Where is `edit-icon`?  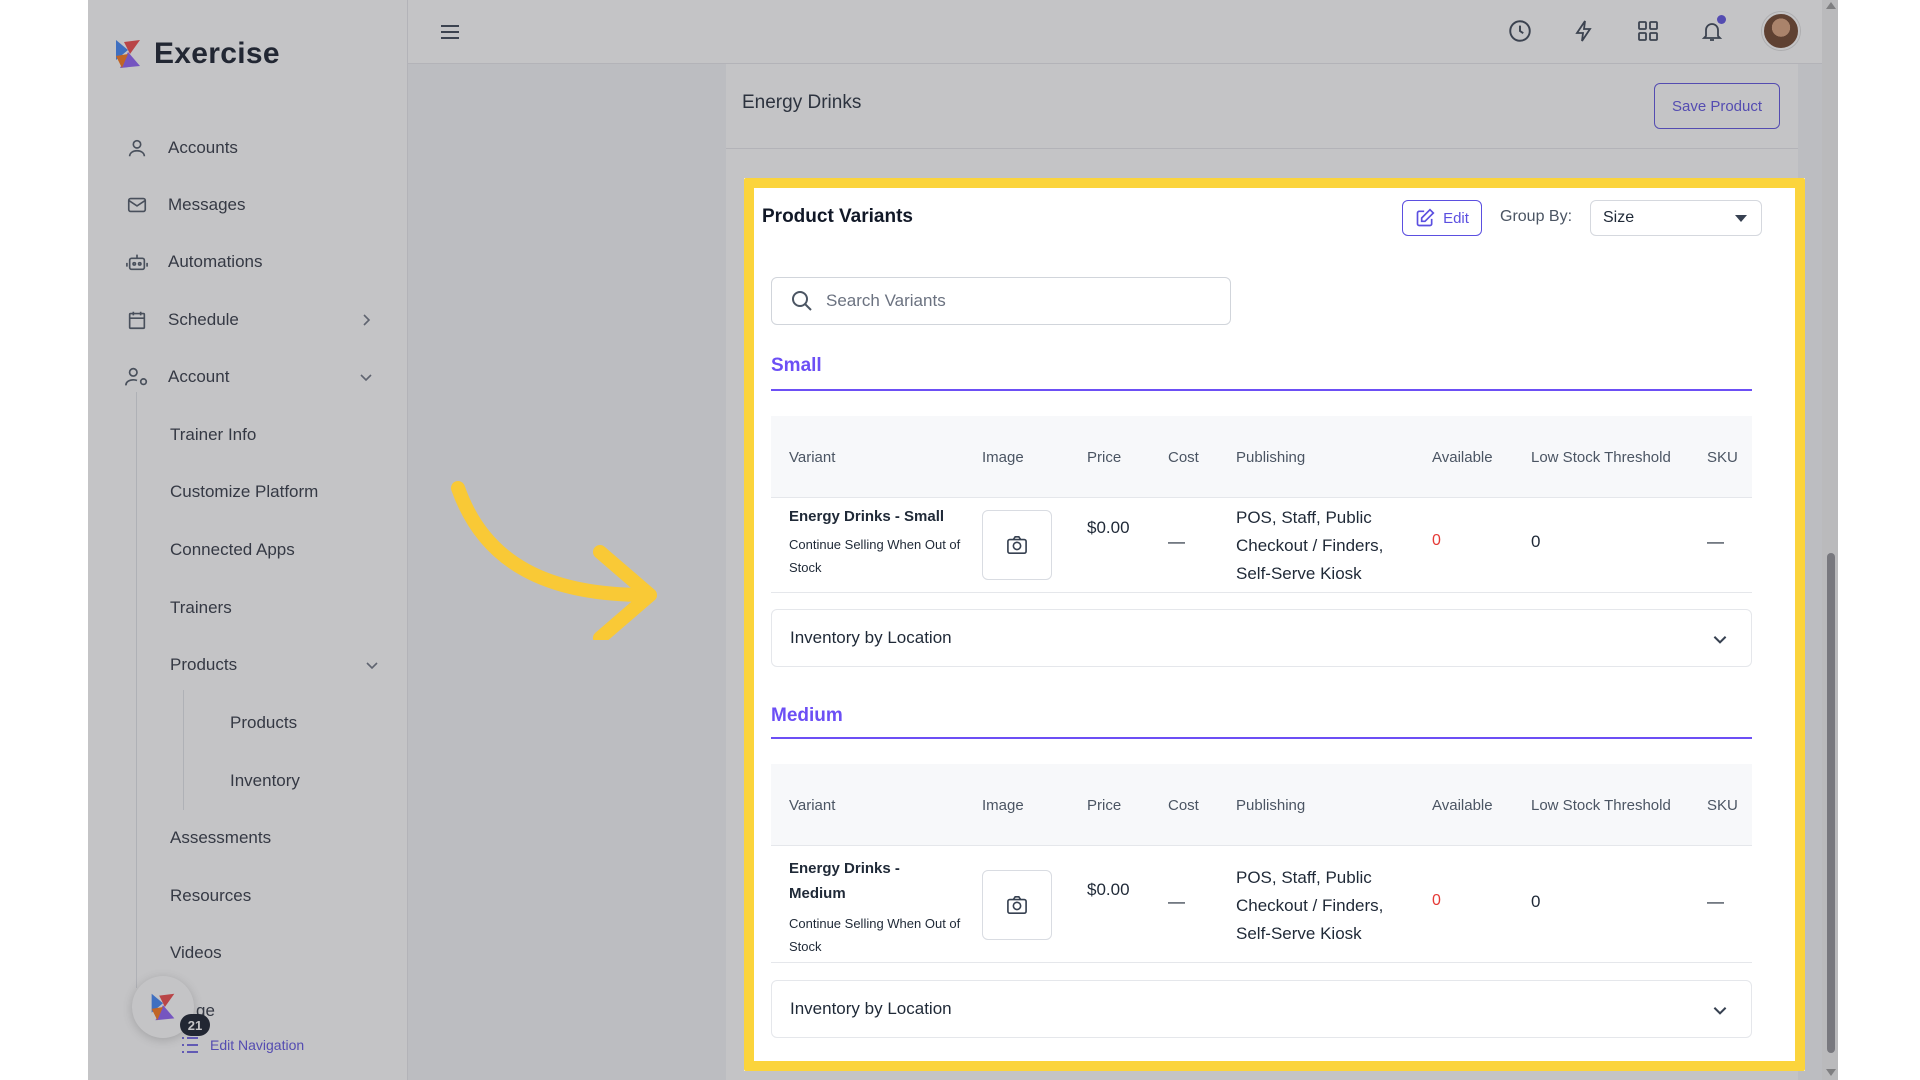
edit-icon is located at coordinates (1425, 217).